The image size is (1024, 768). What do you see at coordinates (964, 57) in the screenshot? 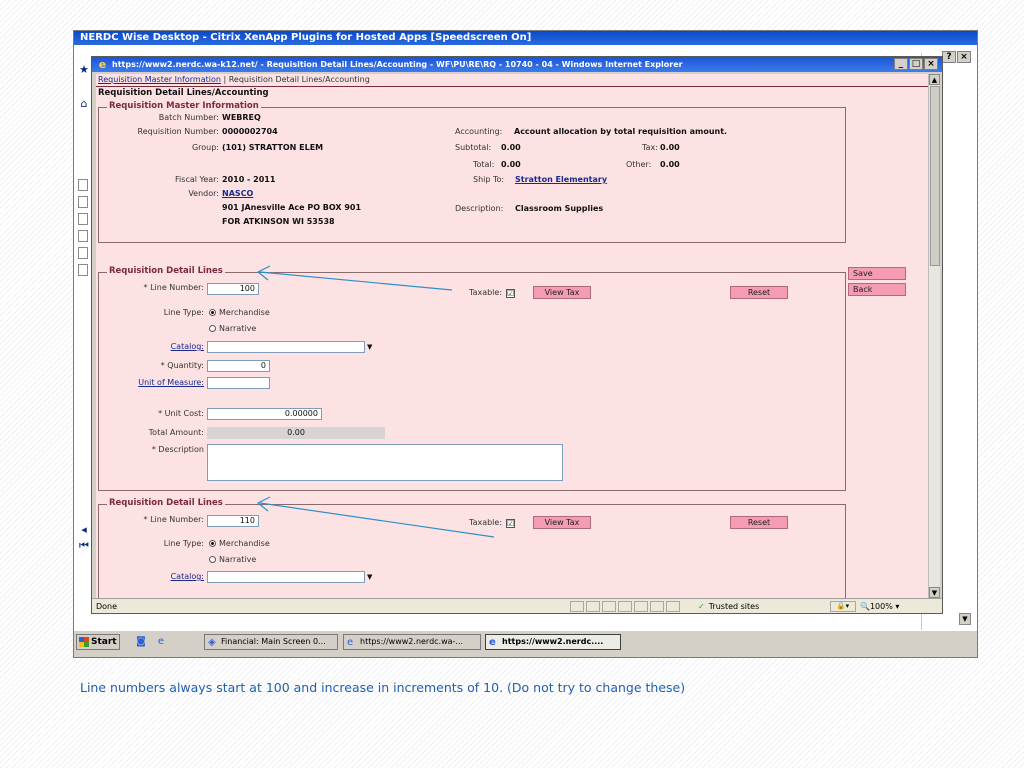
I see `outer-close-button: ×` at bounding box center [964, 57].